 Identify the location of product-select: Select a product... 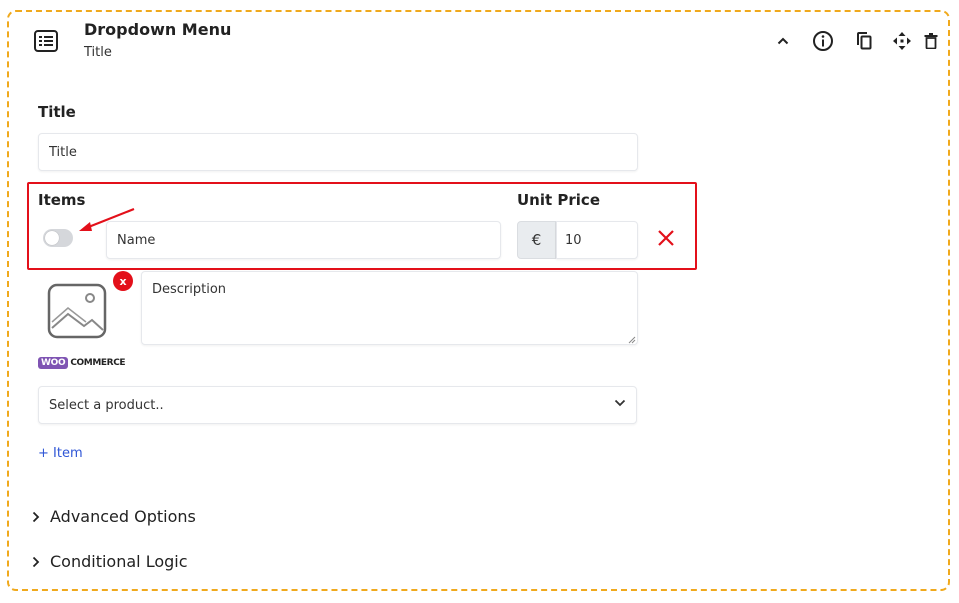
(337, 405).